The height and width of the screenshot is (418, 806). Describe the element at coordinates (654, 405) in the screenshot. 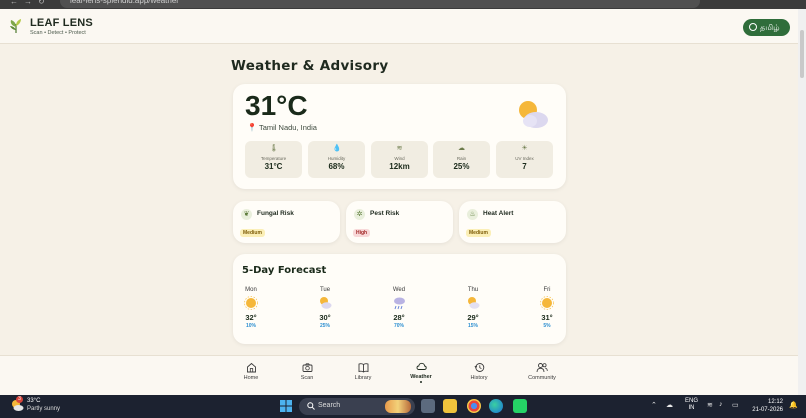

I see `chevron-up-icon: ⌃` at that location.